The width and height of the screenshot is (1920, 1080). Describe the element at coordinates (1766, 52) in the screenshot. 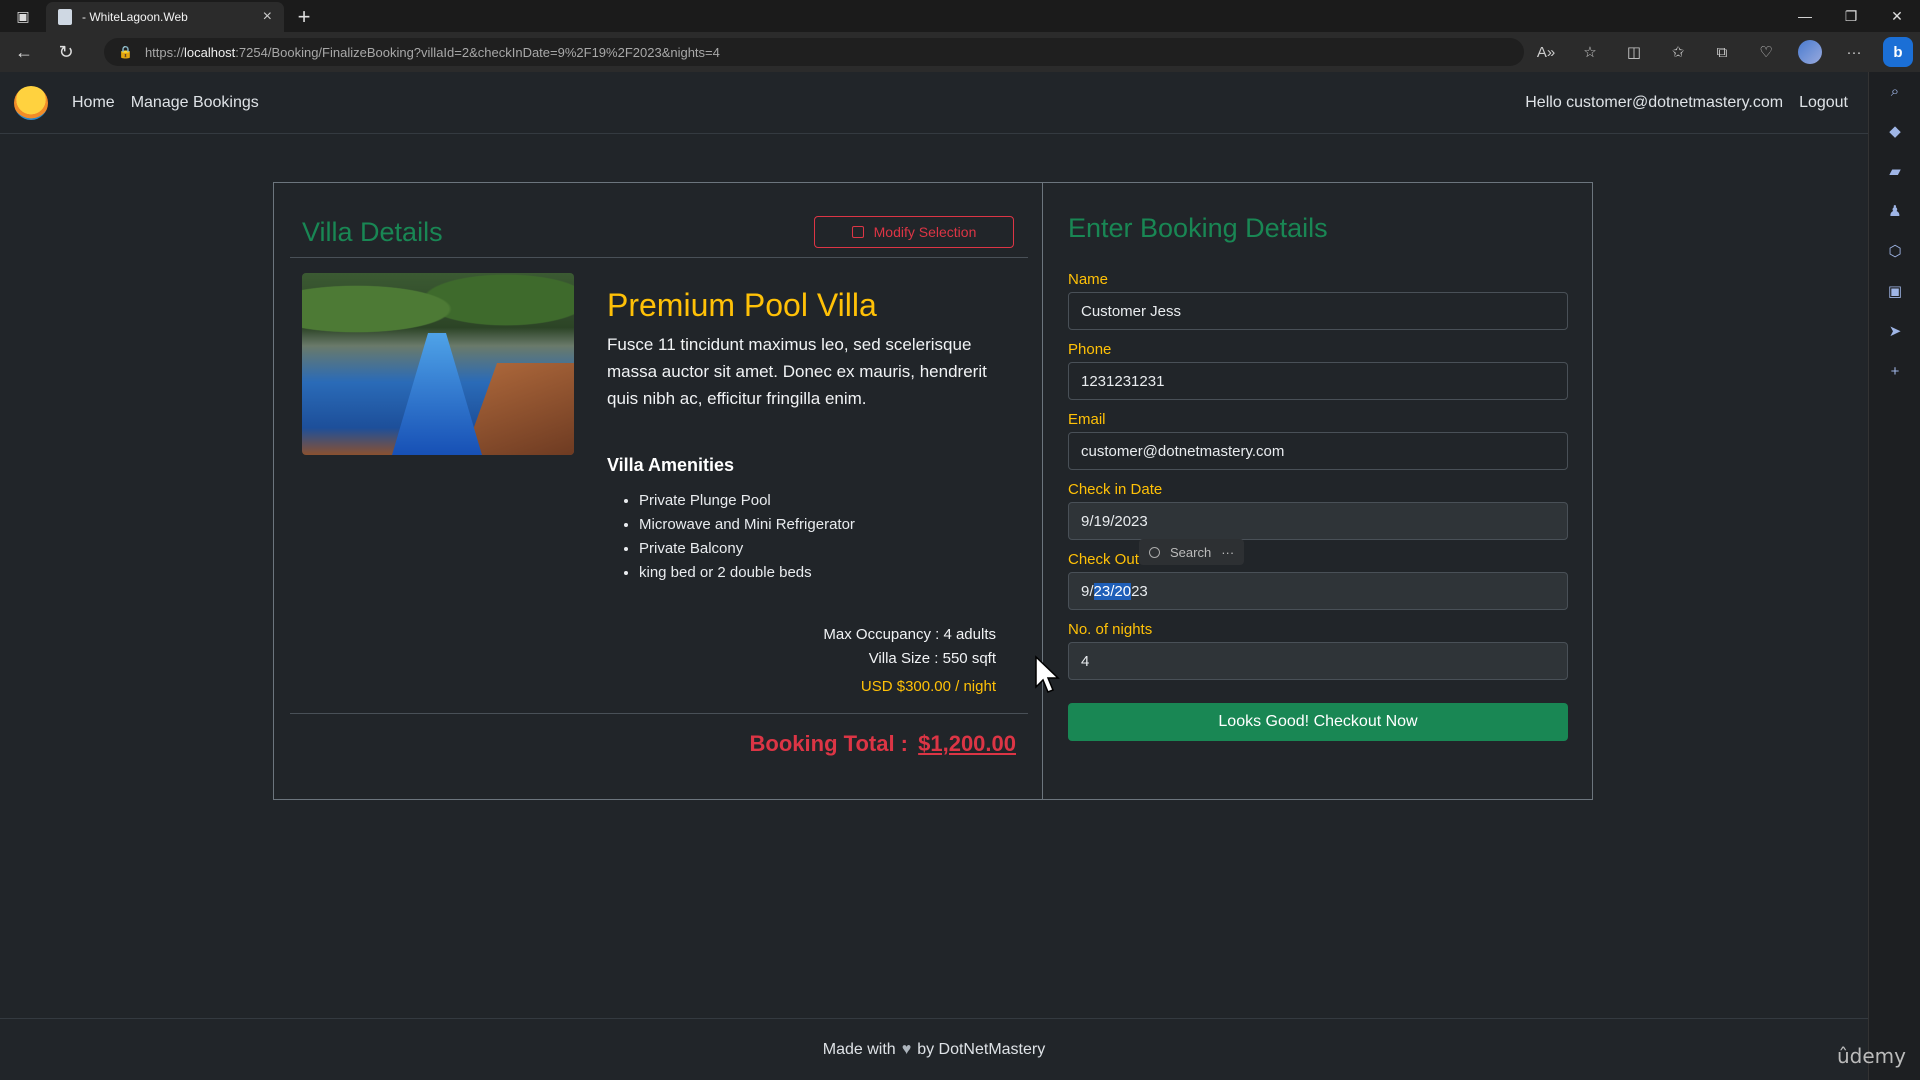

I see `performance-icon: ♡` at that location.